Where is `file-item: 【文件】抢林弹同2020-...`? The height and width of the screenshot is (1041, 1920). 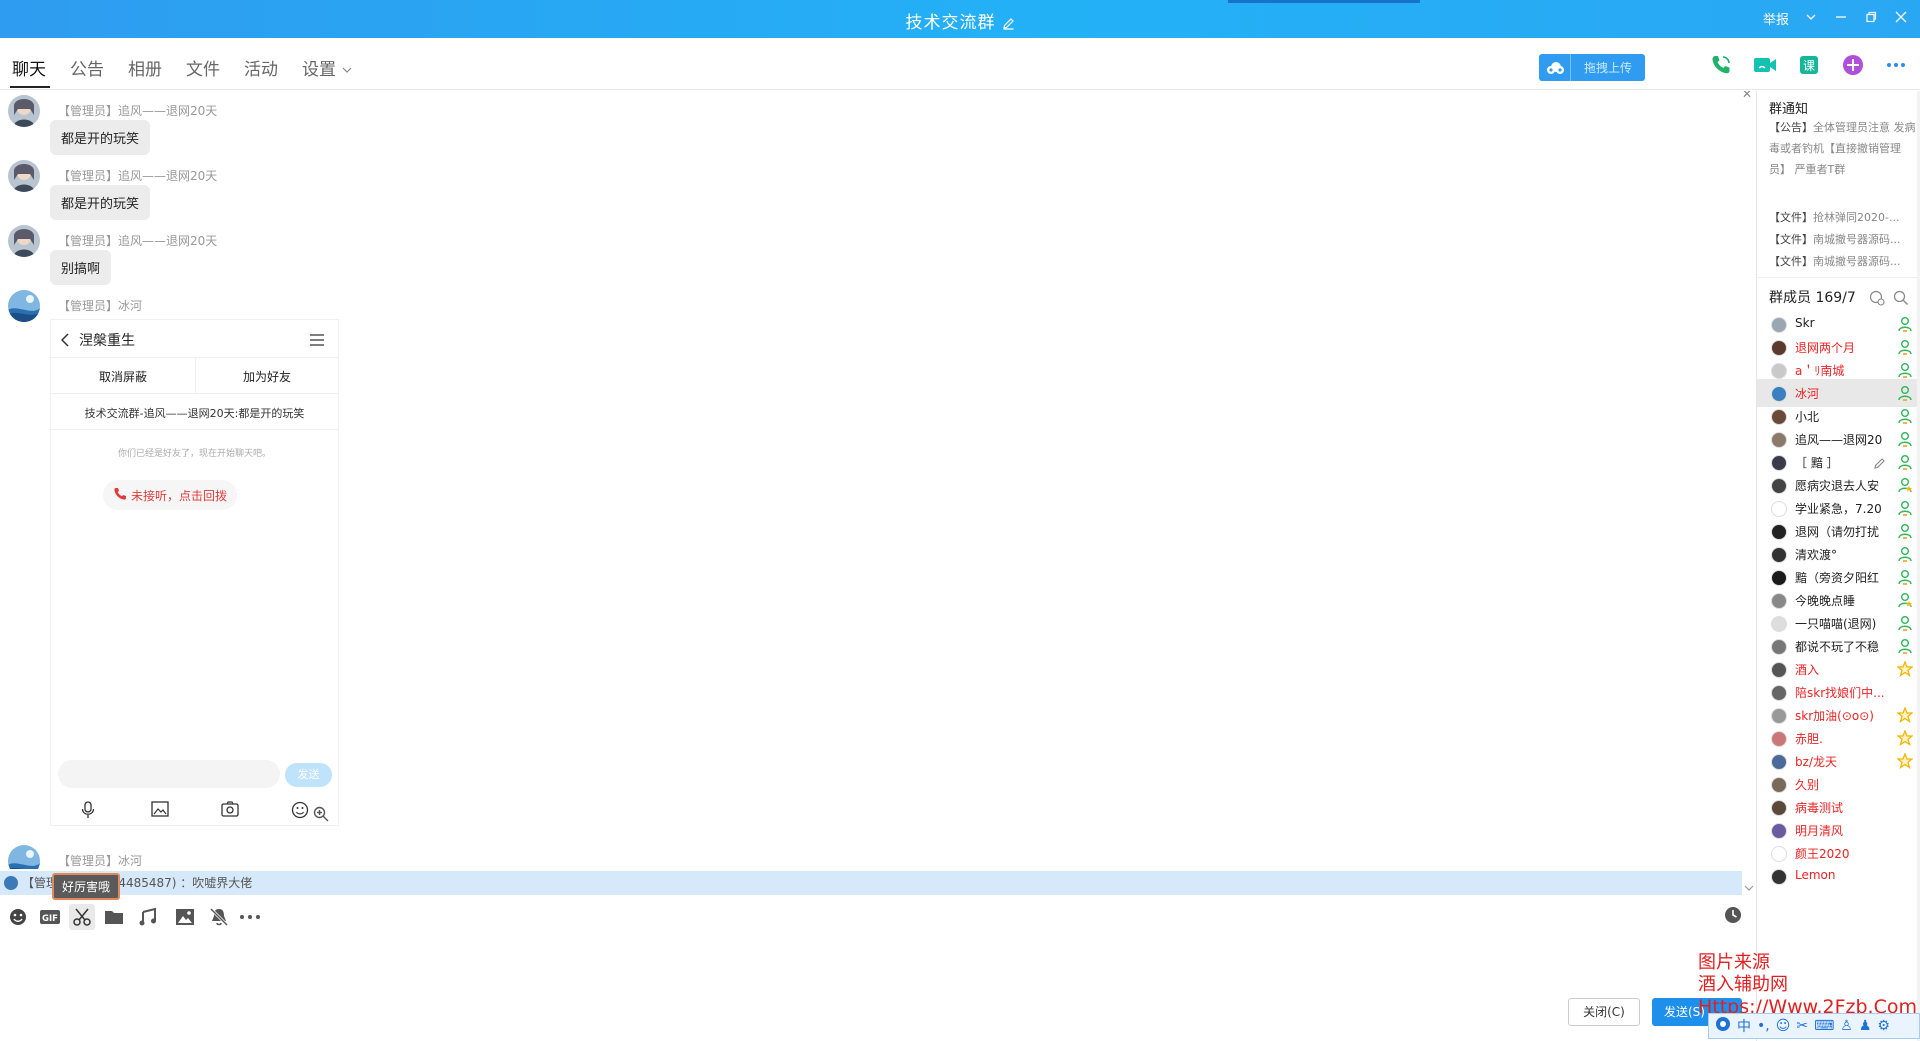 file-item: 【文件】抢林弹同2020-... is located at coordinates (1844, 217).